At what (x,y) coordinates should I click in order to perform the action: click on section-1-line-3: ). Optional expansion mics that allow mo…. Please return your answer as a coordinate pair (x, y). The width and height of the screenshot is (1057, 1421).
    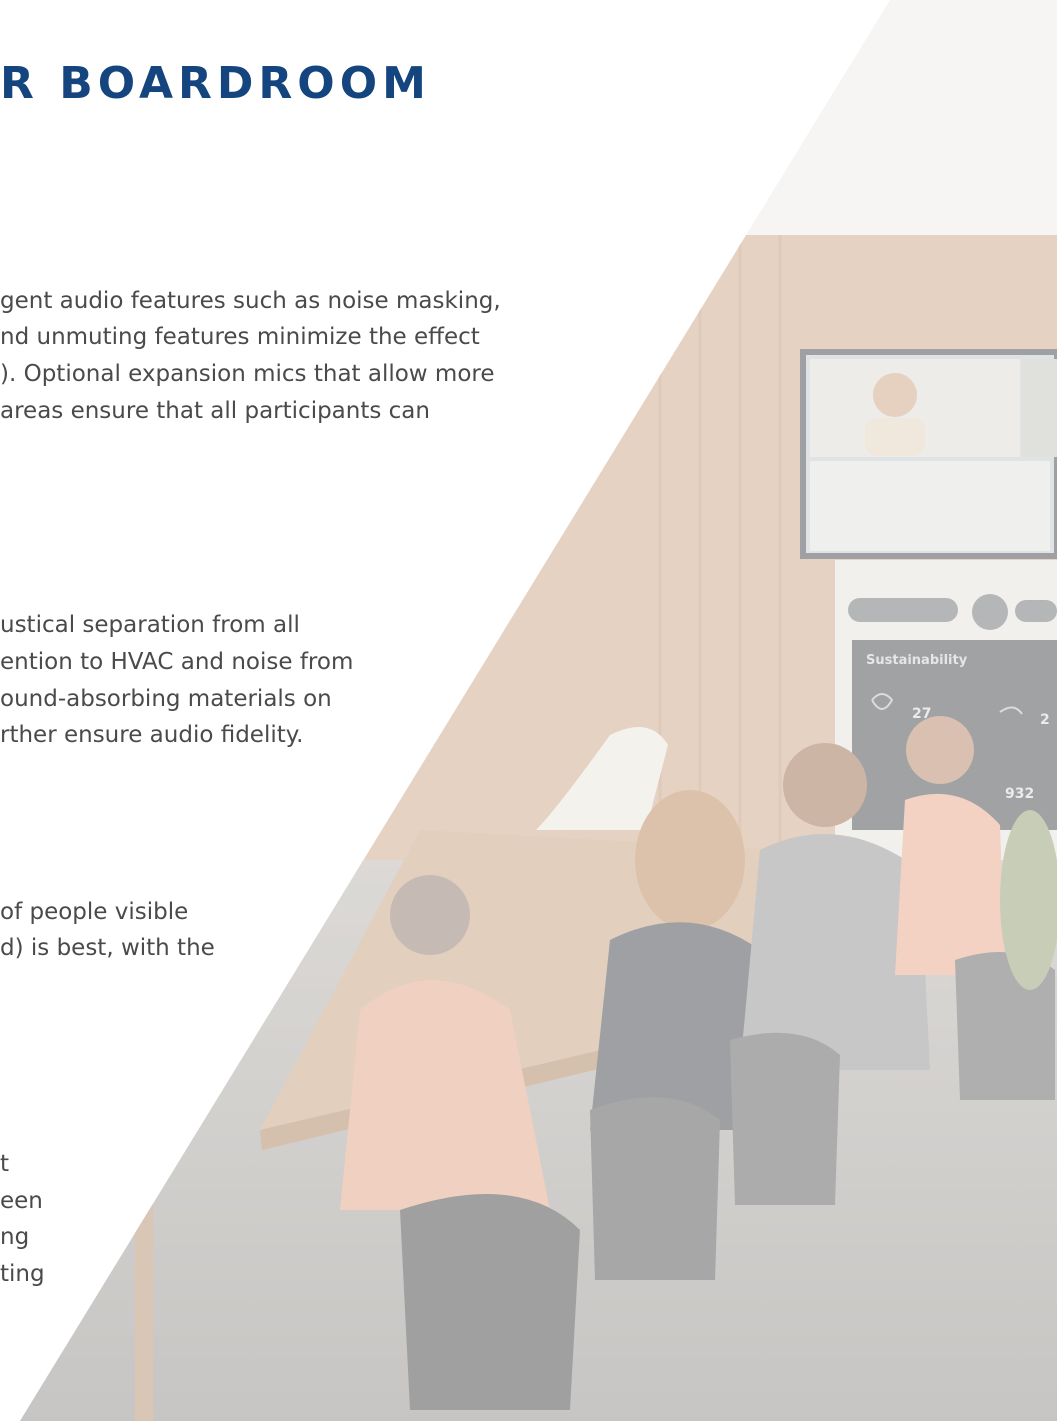
    Looking at the image, I should click on (247, 374).